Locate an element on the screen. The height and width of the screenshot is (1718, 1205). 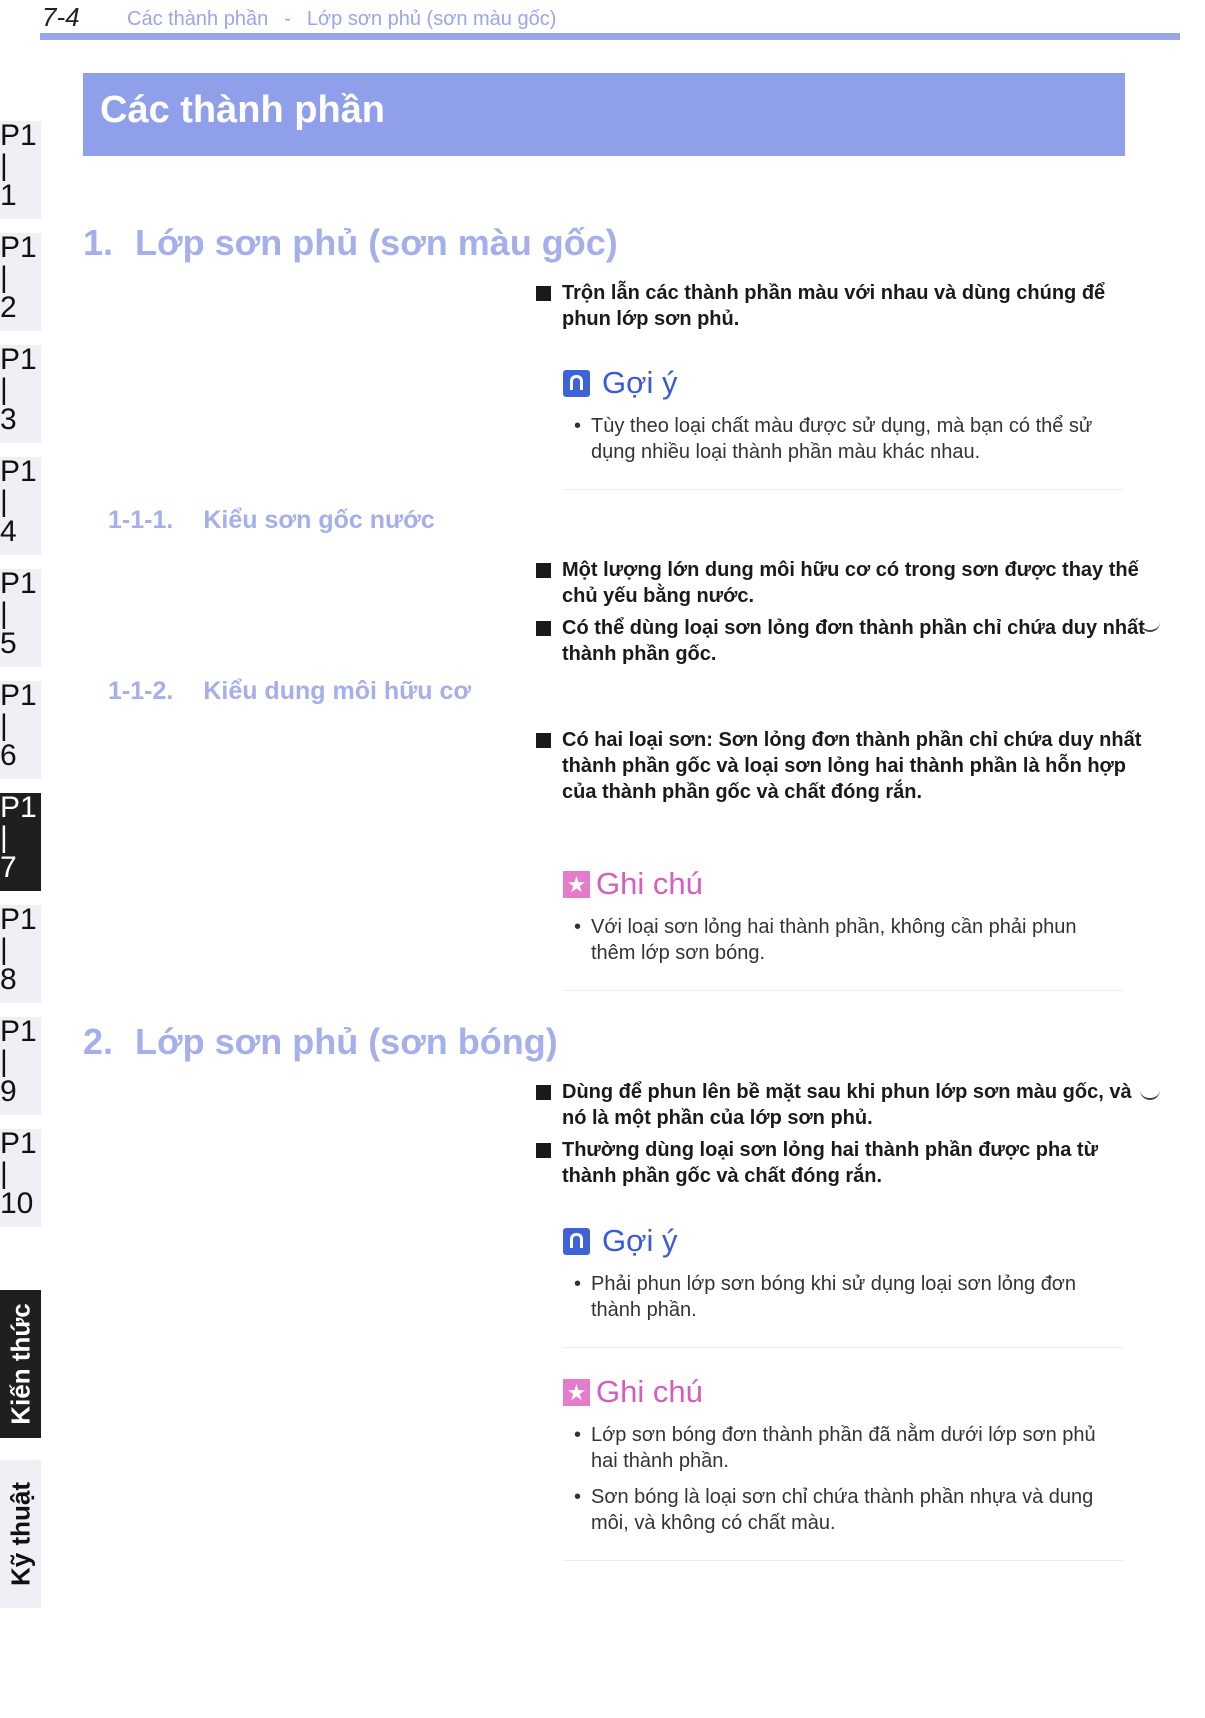
section-title-2: 2. Lớp sơn phủ (sơn bóng) is located at coordinates (320, 1041).